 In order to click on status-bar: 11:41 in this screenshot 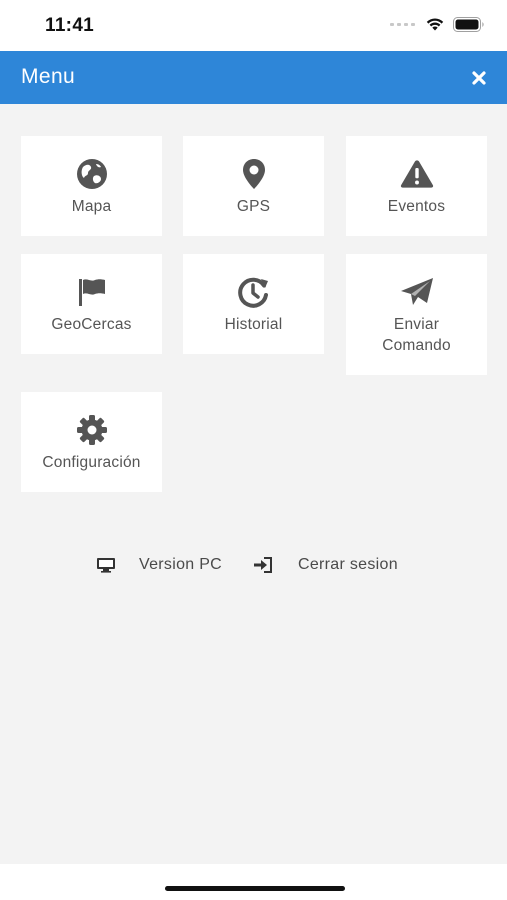, I will do `click(253, 25)`.